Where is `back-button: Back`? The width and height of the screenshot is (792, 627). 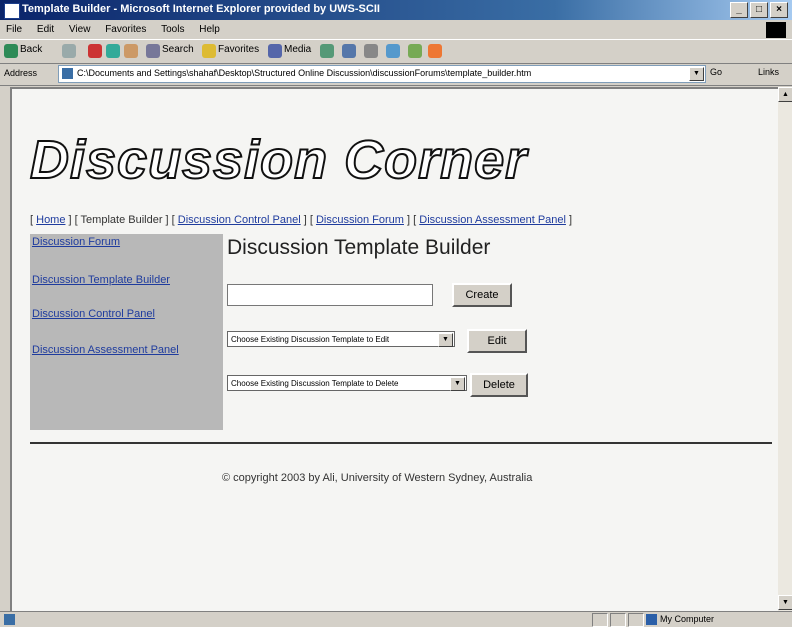
back-button: Back is located at coordinates (31, 49).